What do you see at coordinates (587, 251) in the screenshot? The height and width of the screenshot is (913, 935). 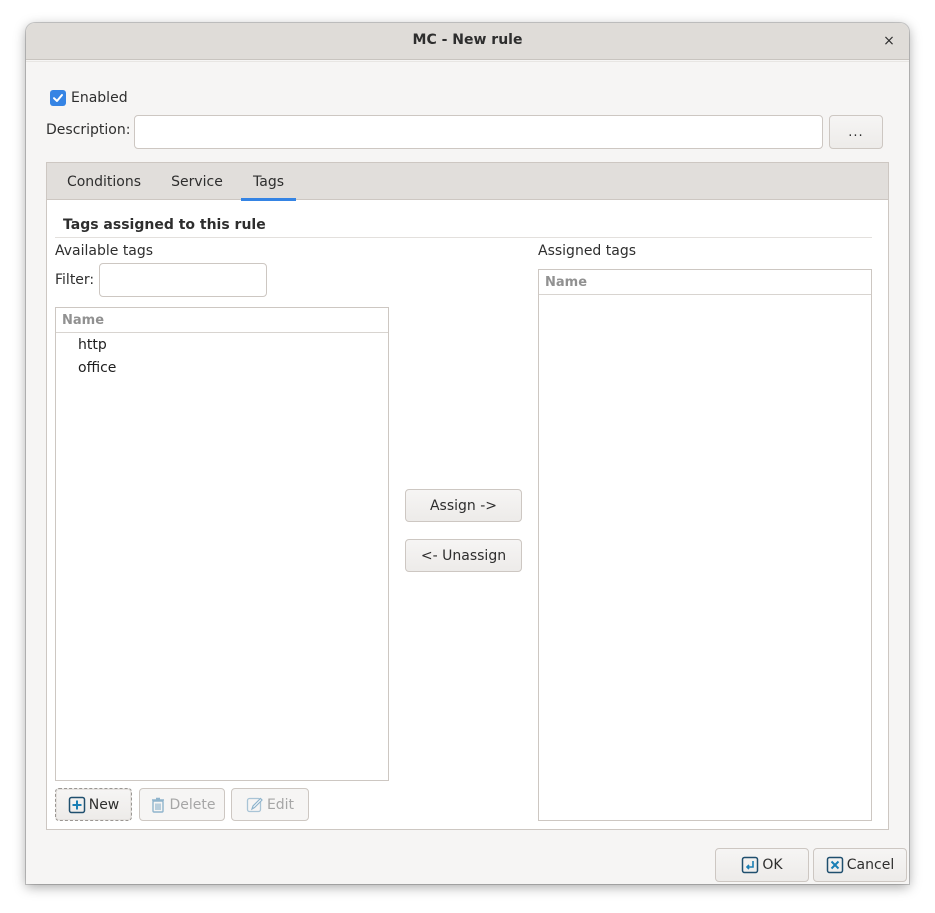 I see `assigned-tags-label: Assigned tags` at bounding box center [587, 251].